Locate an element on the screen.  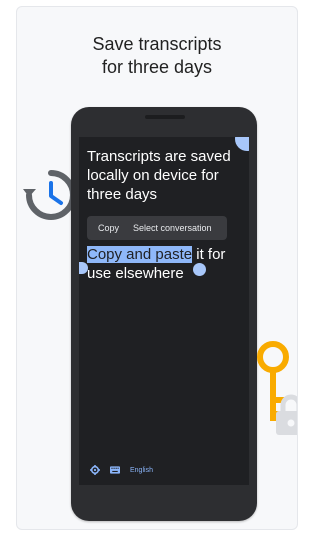
headline-line-2: for three days is located at coordinates (157, 67).